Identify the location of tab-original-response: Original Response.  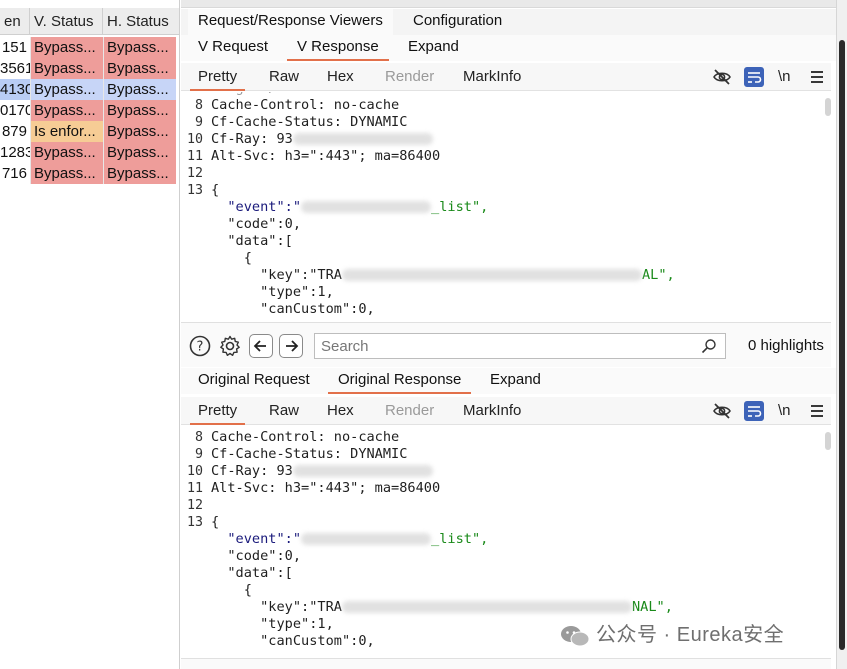
(400, 381).